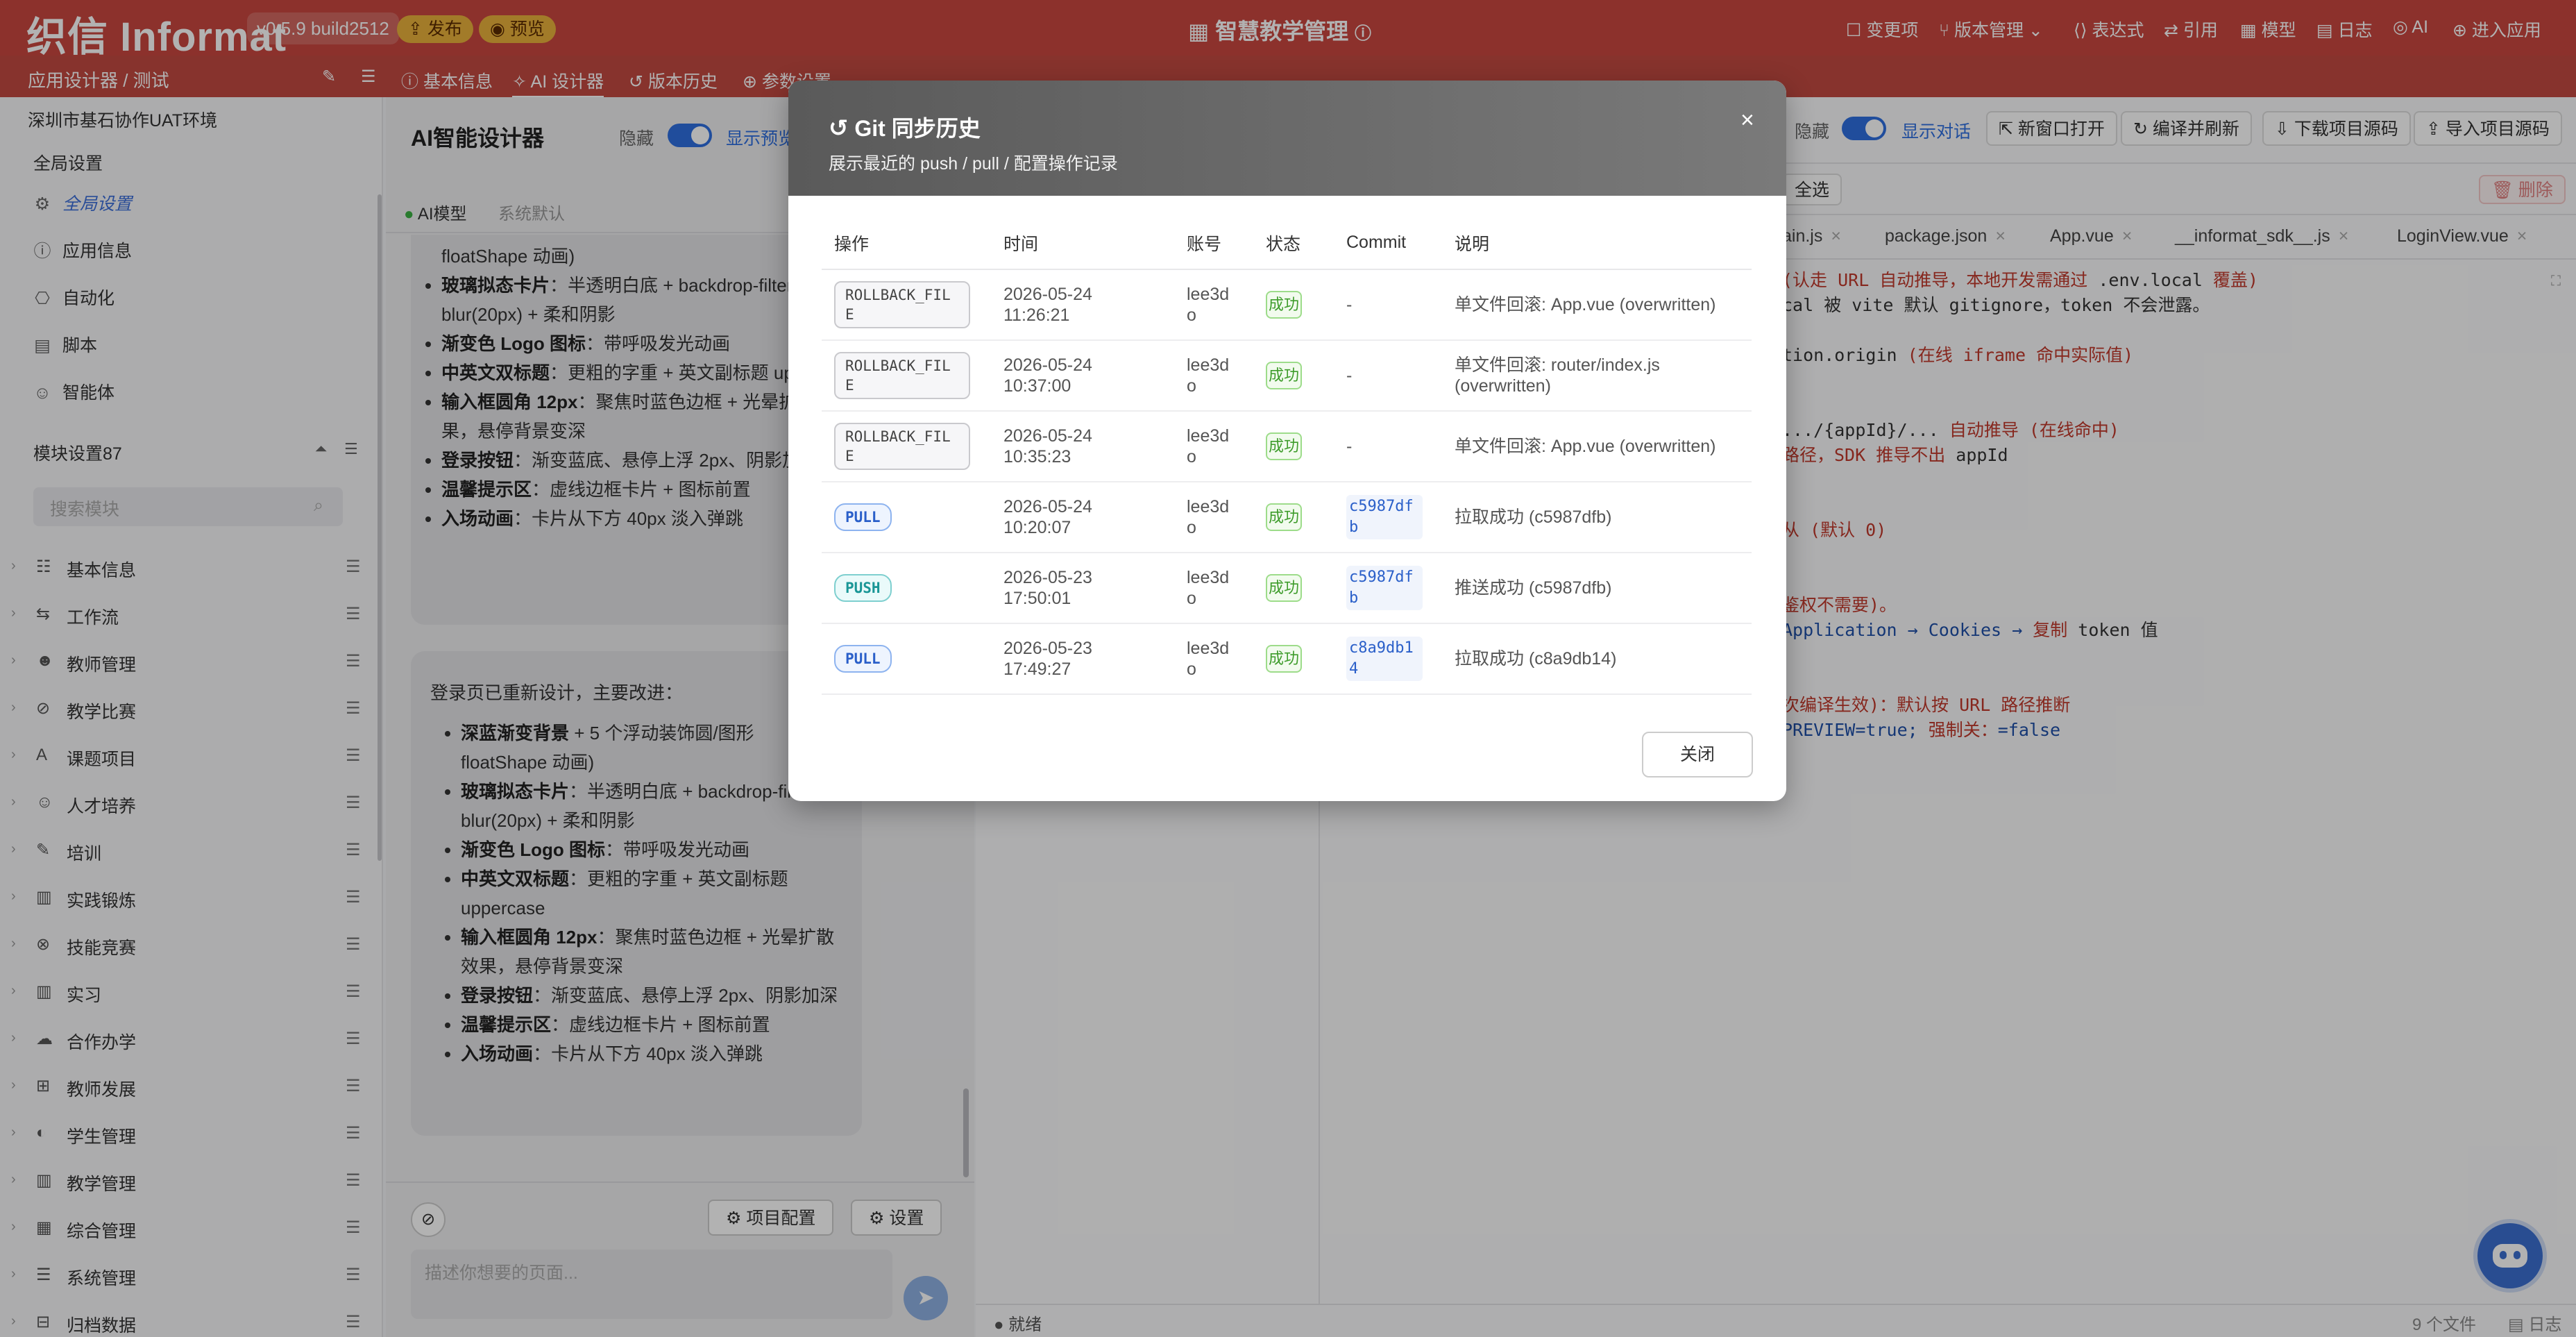  What do you see at coordinates (863, 588) in the screenshot?
I see `operation-tag: PUSH` at bounding box center [863, 588].